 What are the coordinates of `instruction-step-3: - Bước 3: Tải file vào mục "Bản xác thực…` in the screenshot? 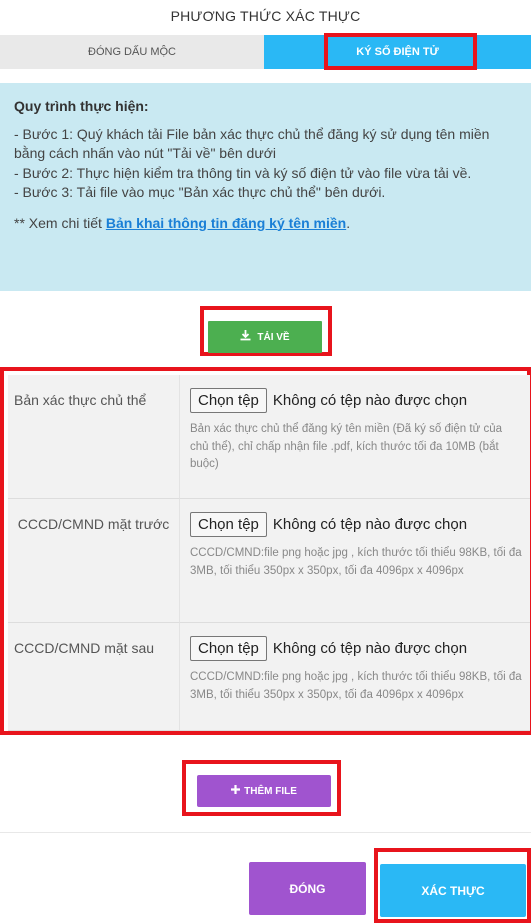 It's located at (200, 192).